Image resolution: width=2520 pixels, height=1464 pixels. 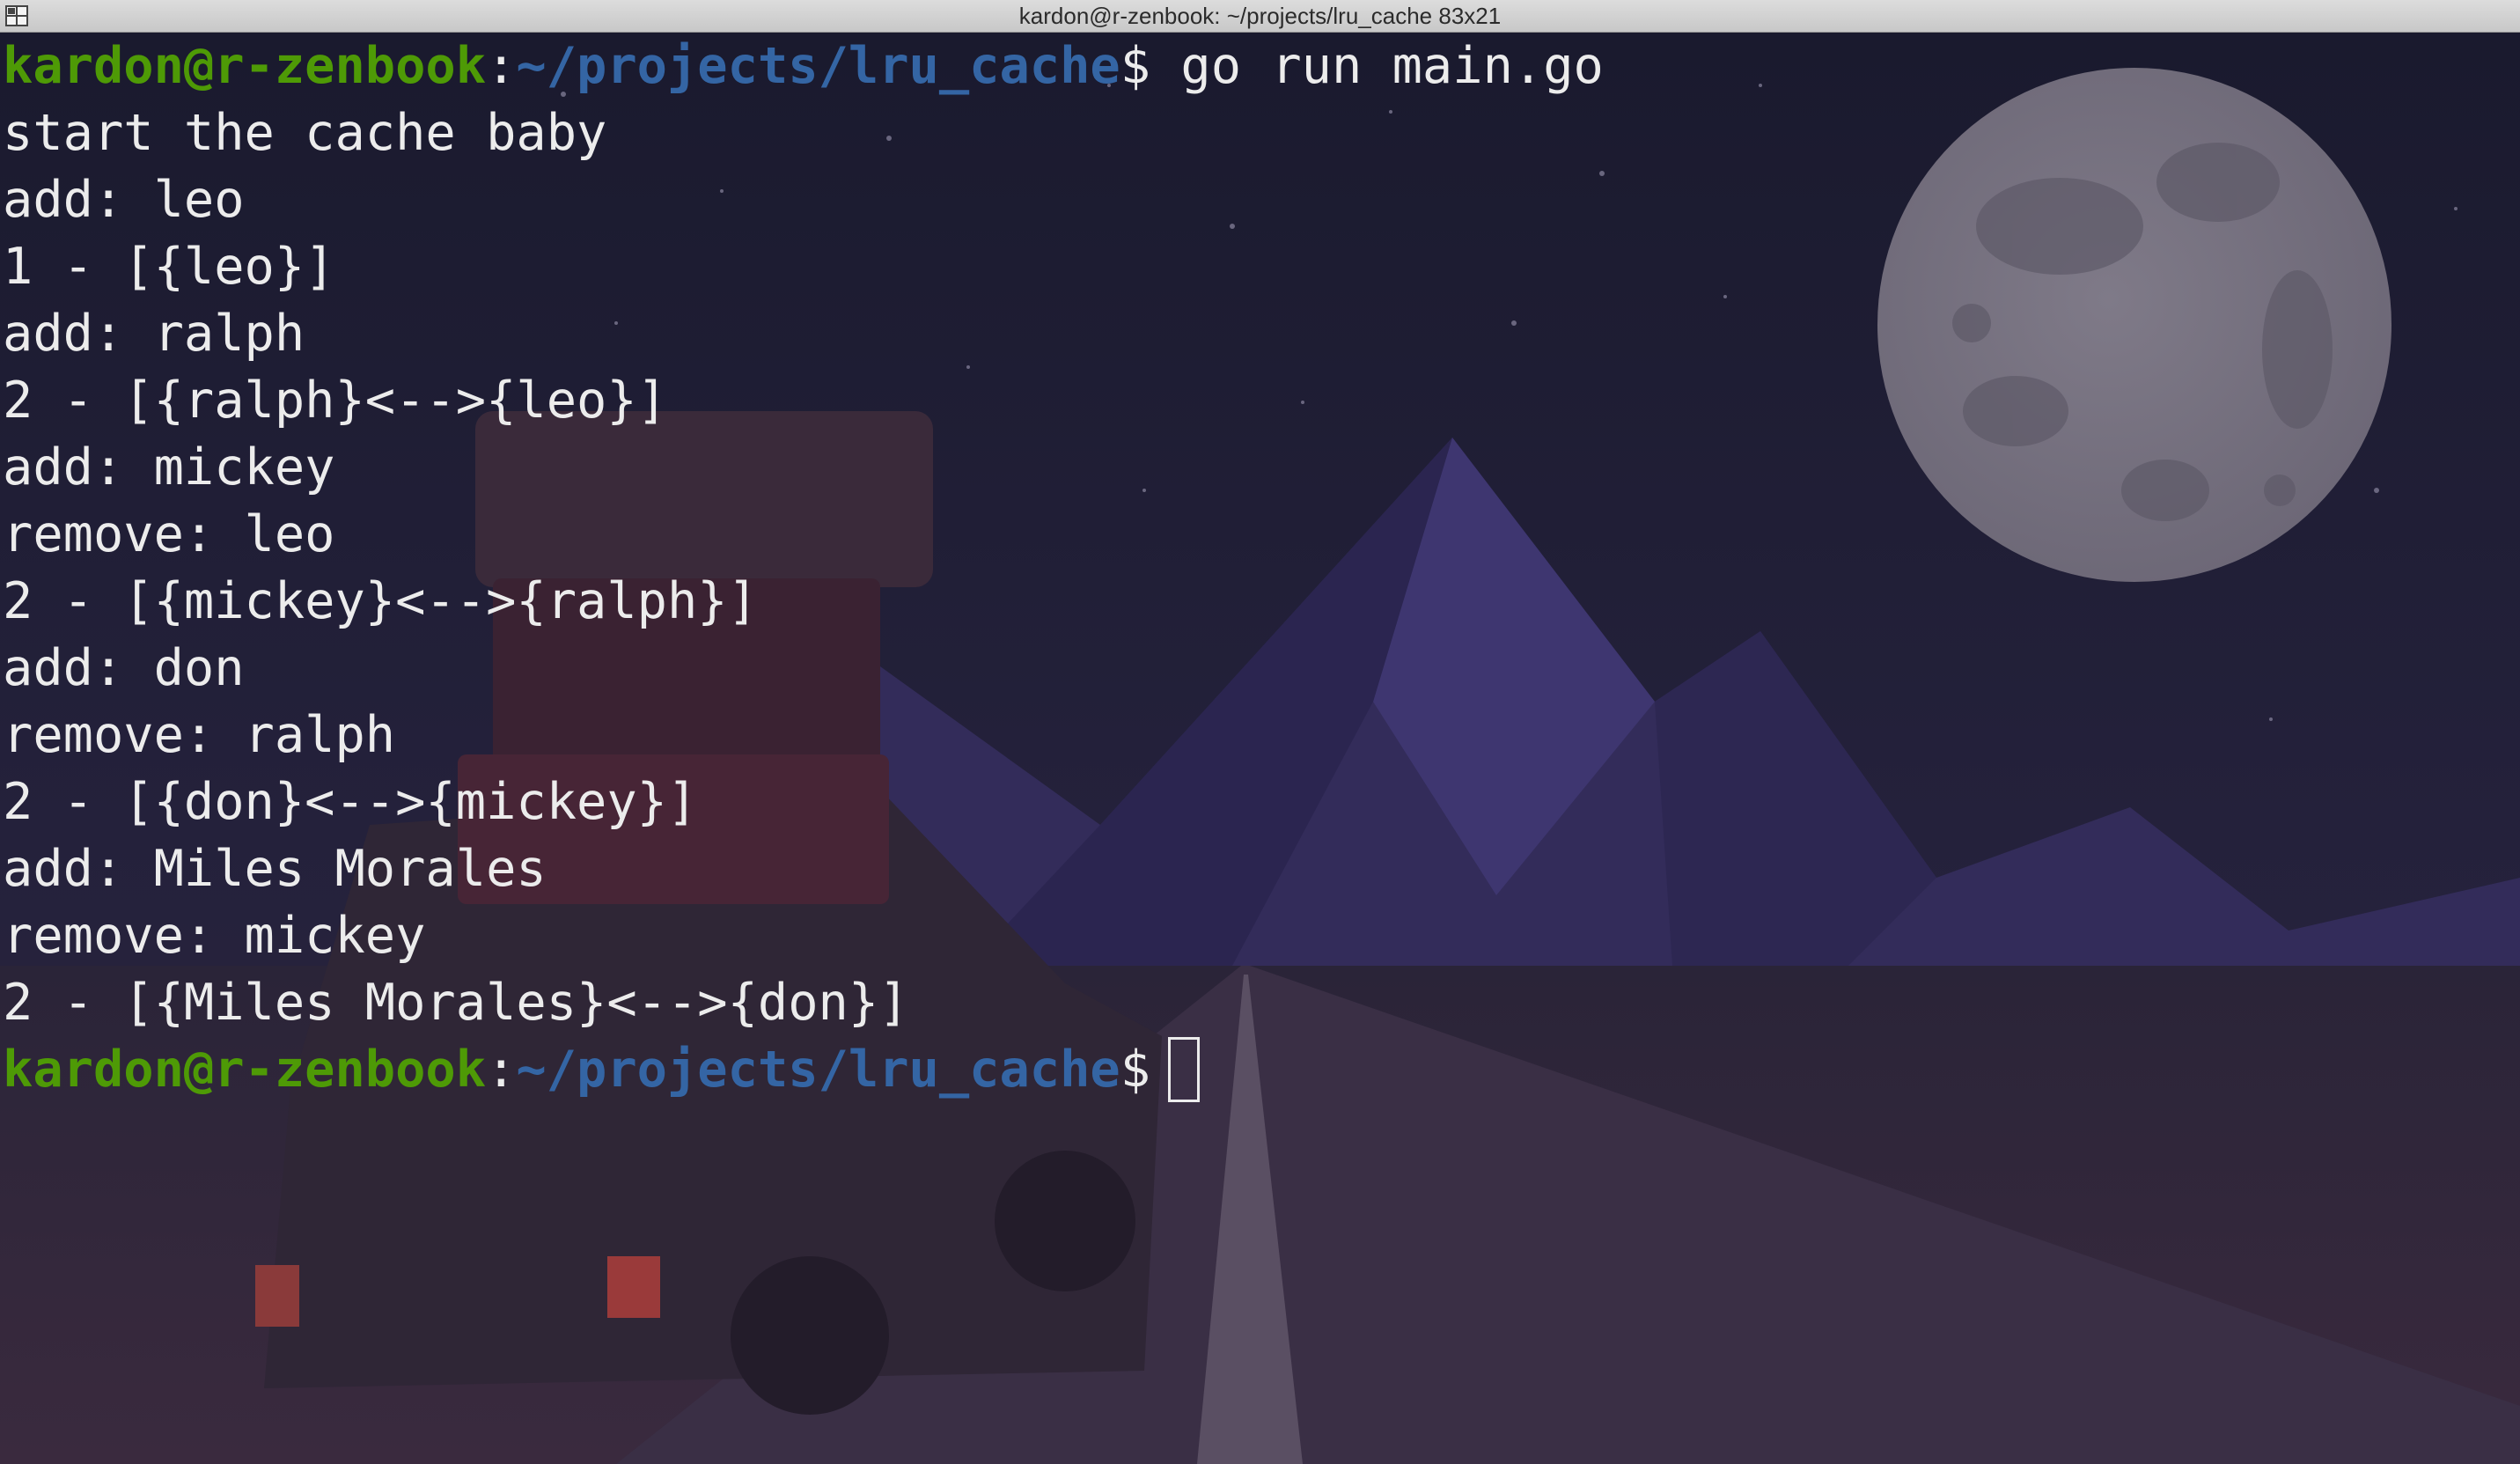 I want to click on text-cursor, so click(x=1184, y=1070).